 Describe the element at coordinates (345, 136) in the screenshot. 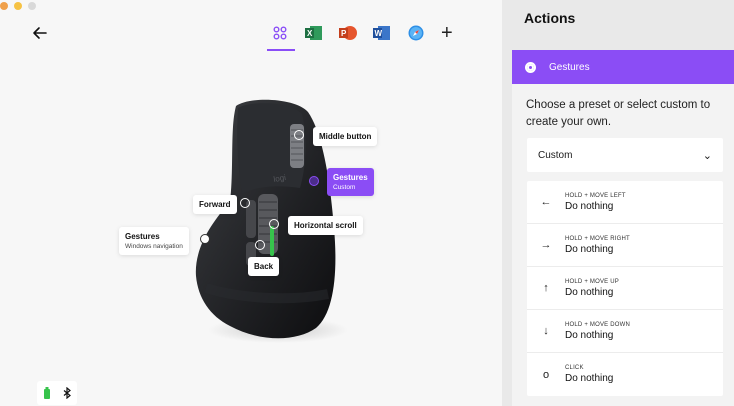

I see `callout-middle-button: Middle button` at that location.